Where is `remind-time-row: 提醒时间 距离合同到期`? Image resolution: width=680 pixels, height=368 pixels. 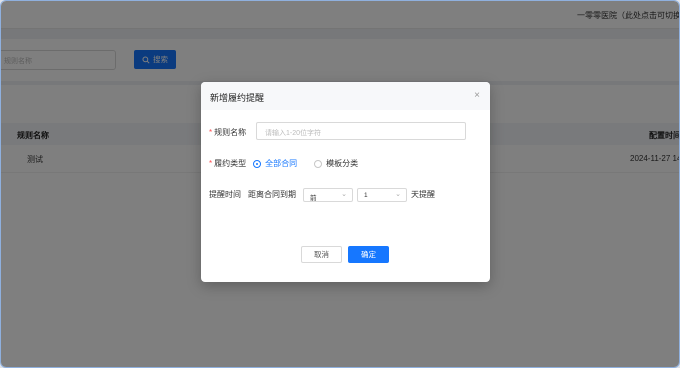 remind-time-row: 提醒时间 距离合同到期 is located at coordinates (252, 194).